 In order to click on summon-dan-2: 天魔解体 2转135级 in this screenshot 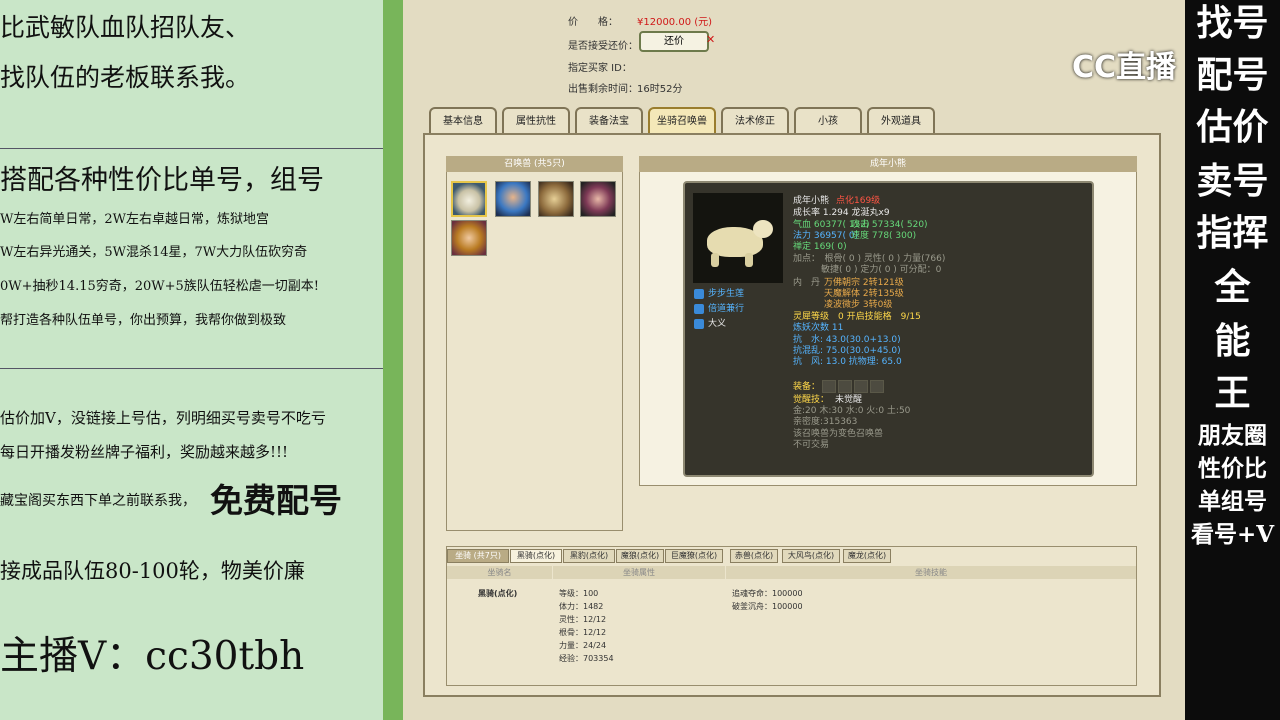, I will do `click(864, 294)`.